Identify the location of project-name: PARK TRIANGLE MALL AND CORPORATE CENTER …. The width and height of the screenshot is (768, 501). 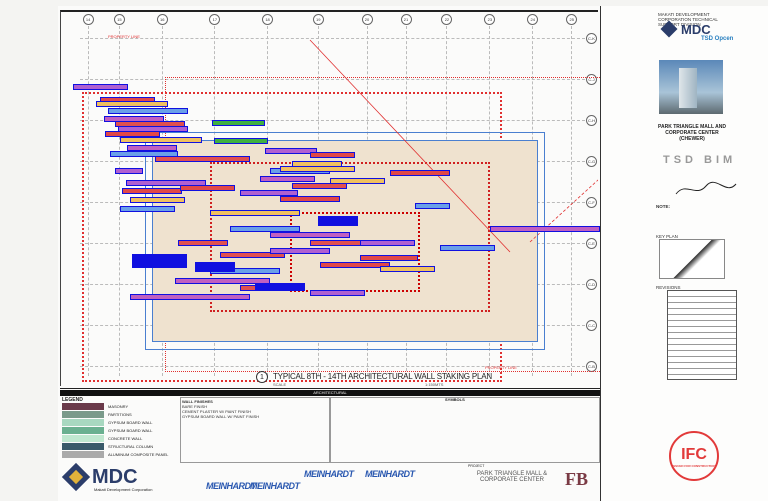
(692, 133).